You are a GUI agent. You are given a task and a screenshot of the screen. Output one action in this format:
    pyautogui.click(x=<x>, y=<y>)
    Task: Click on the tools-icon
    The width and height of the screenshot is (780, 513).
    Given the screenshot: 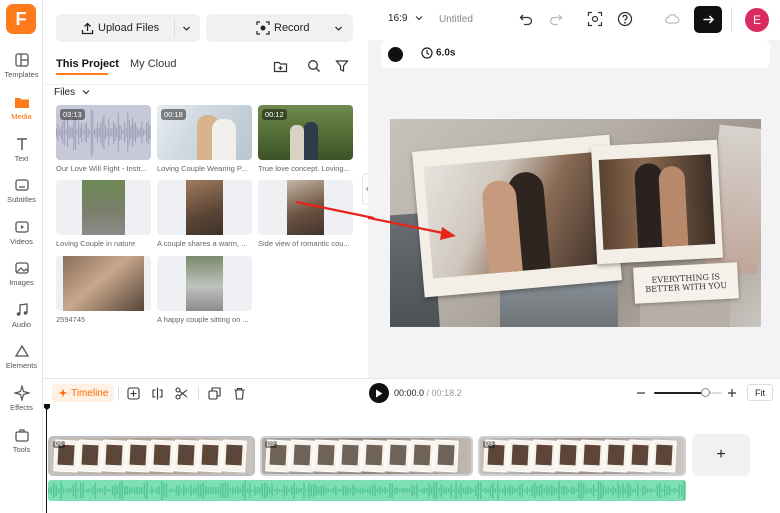 What is the action you would take?
    pyautogui.click(x=21, y=435)
    